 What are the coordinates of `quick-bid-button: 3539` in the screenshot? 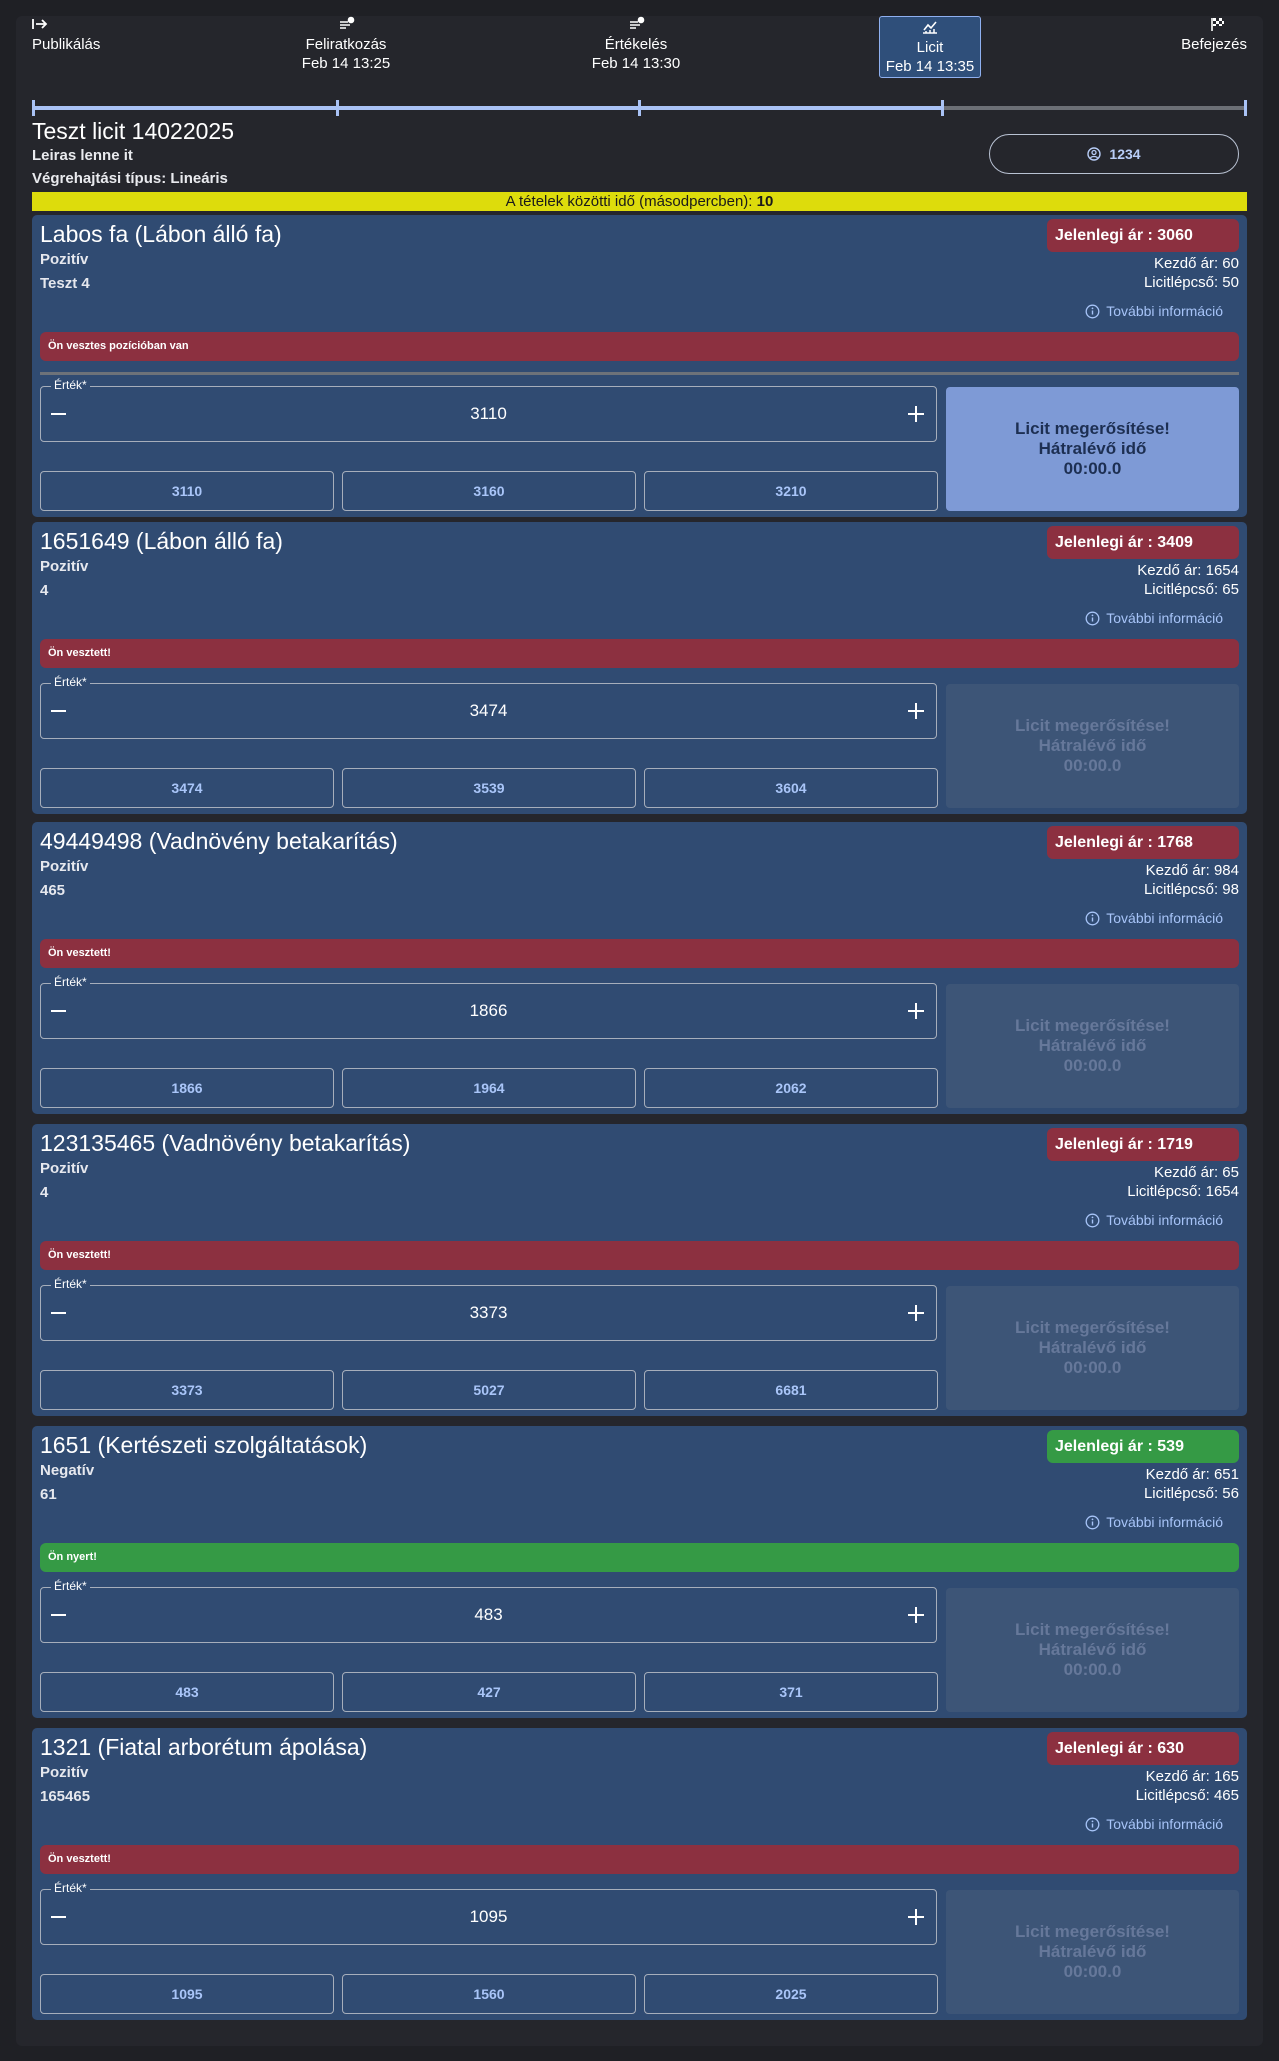 It's located at (489, 788).